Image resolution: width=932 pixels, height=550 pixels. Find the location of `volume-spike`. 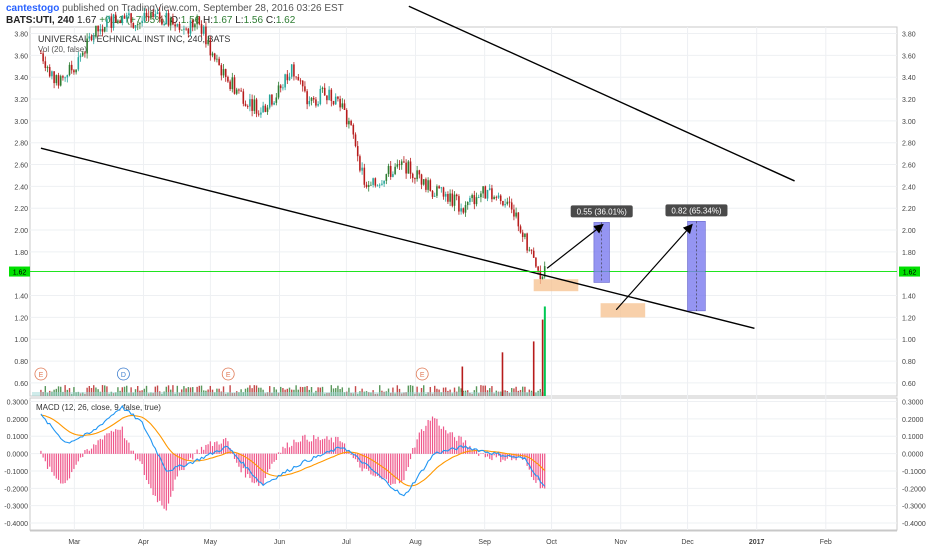

volume-spike is located at coordinates (542, 357).